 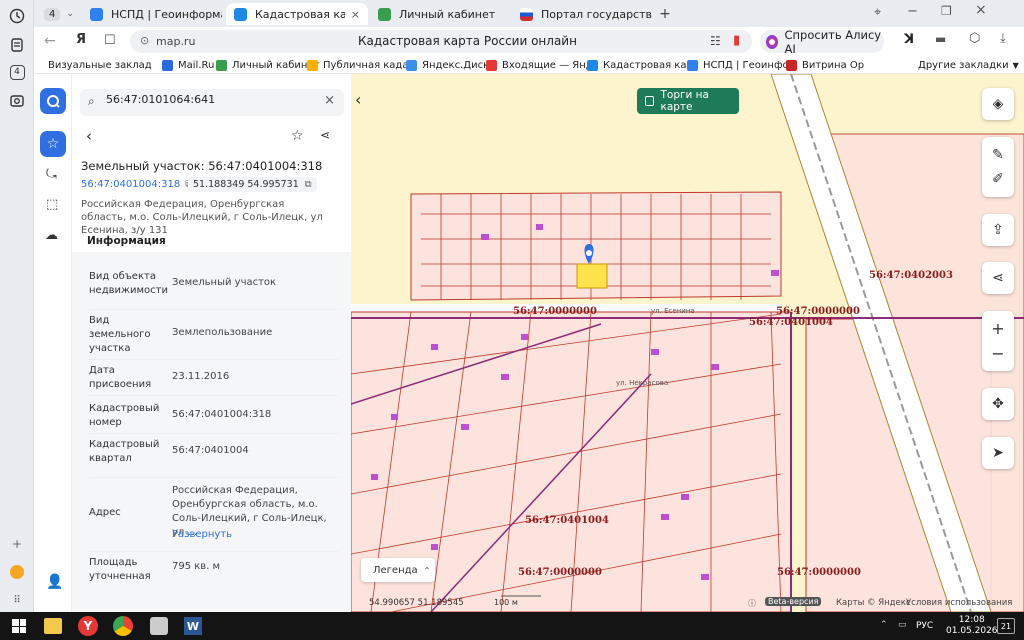 What do you see at coordinates (325, 135) in the screenshot?
I see `share-icon: ⋖` at bounding box center [325, 135].